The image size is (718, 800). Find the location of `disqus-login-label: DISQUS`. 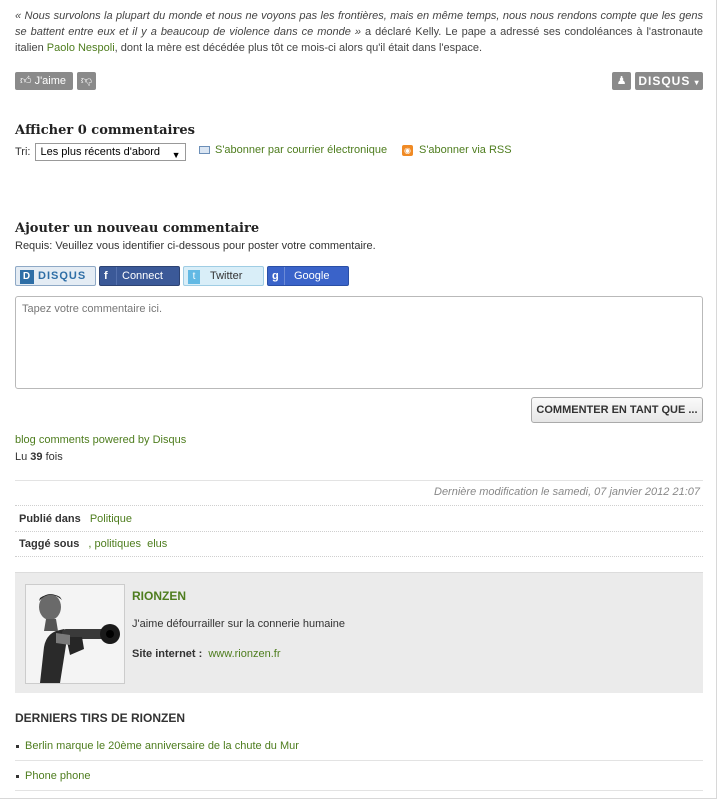

disqus-login-label: DISQUS is located at coordinates (62, 276).